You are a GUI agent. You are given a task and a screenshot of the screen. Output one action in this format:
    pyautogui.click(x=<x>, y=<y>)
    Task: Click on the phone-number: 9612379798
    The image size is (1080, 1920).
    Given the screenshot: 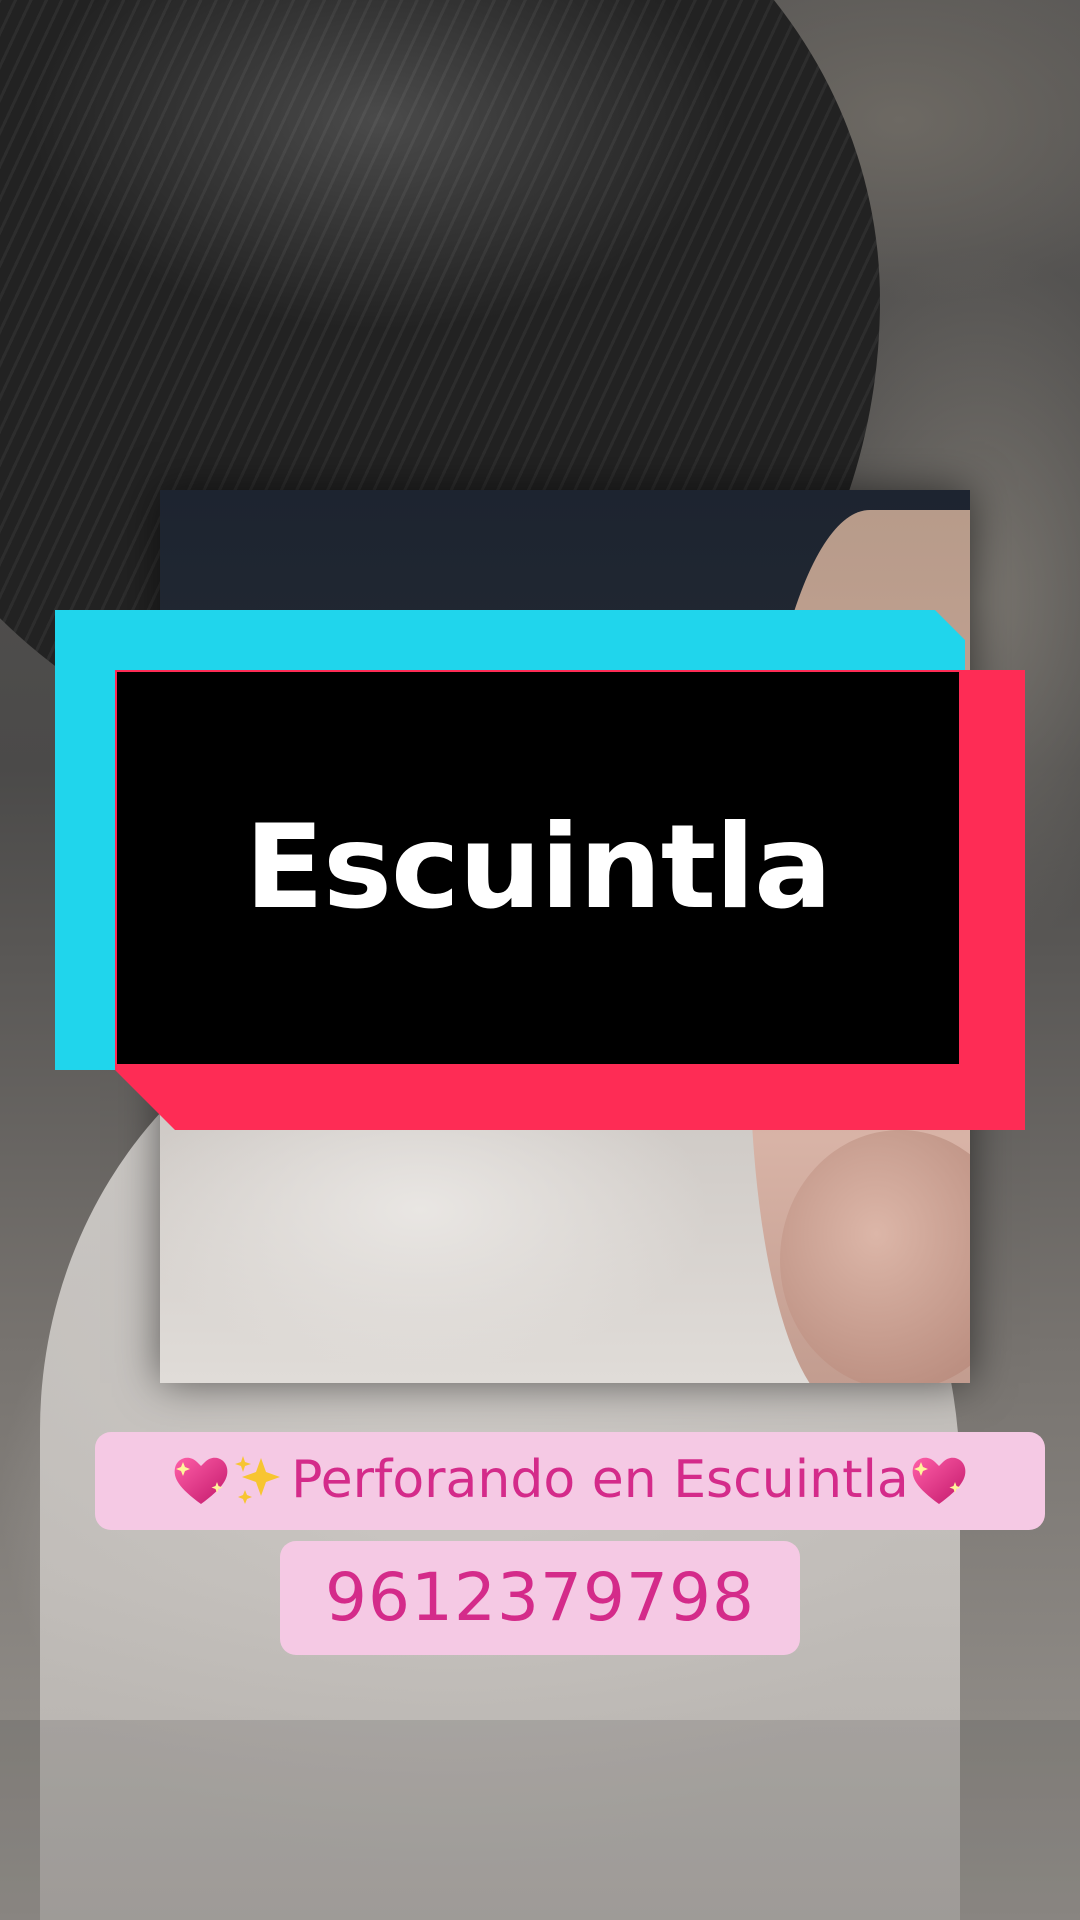 What is the action you would take?
    pyautogui.click(x=540, y=1597)
    